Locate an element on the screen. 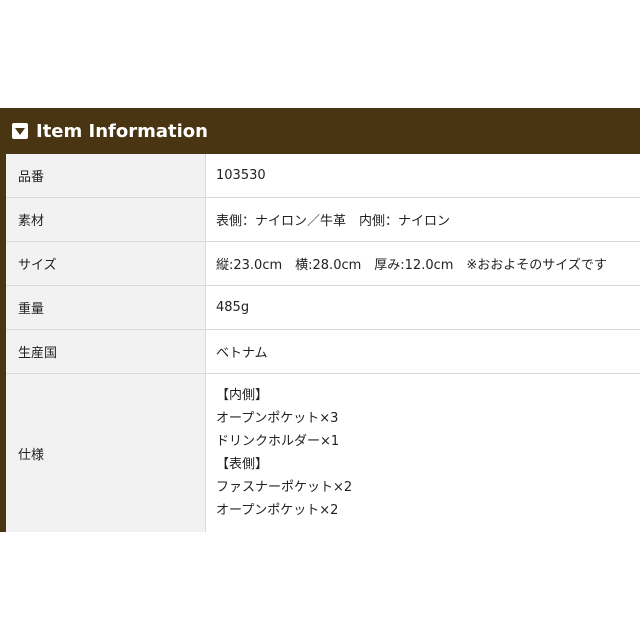  row-label: サイズ is located at coordinates (106, 263).